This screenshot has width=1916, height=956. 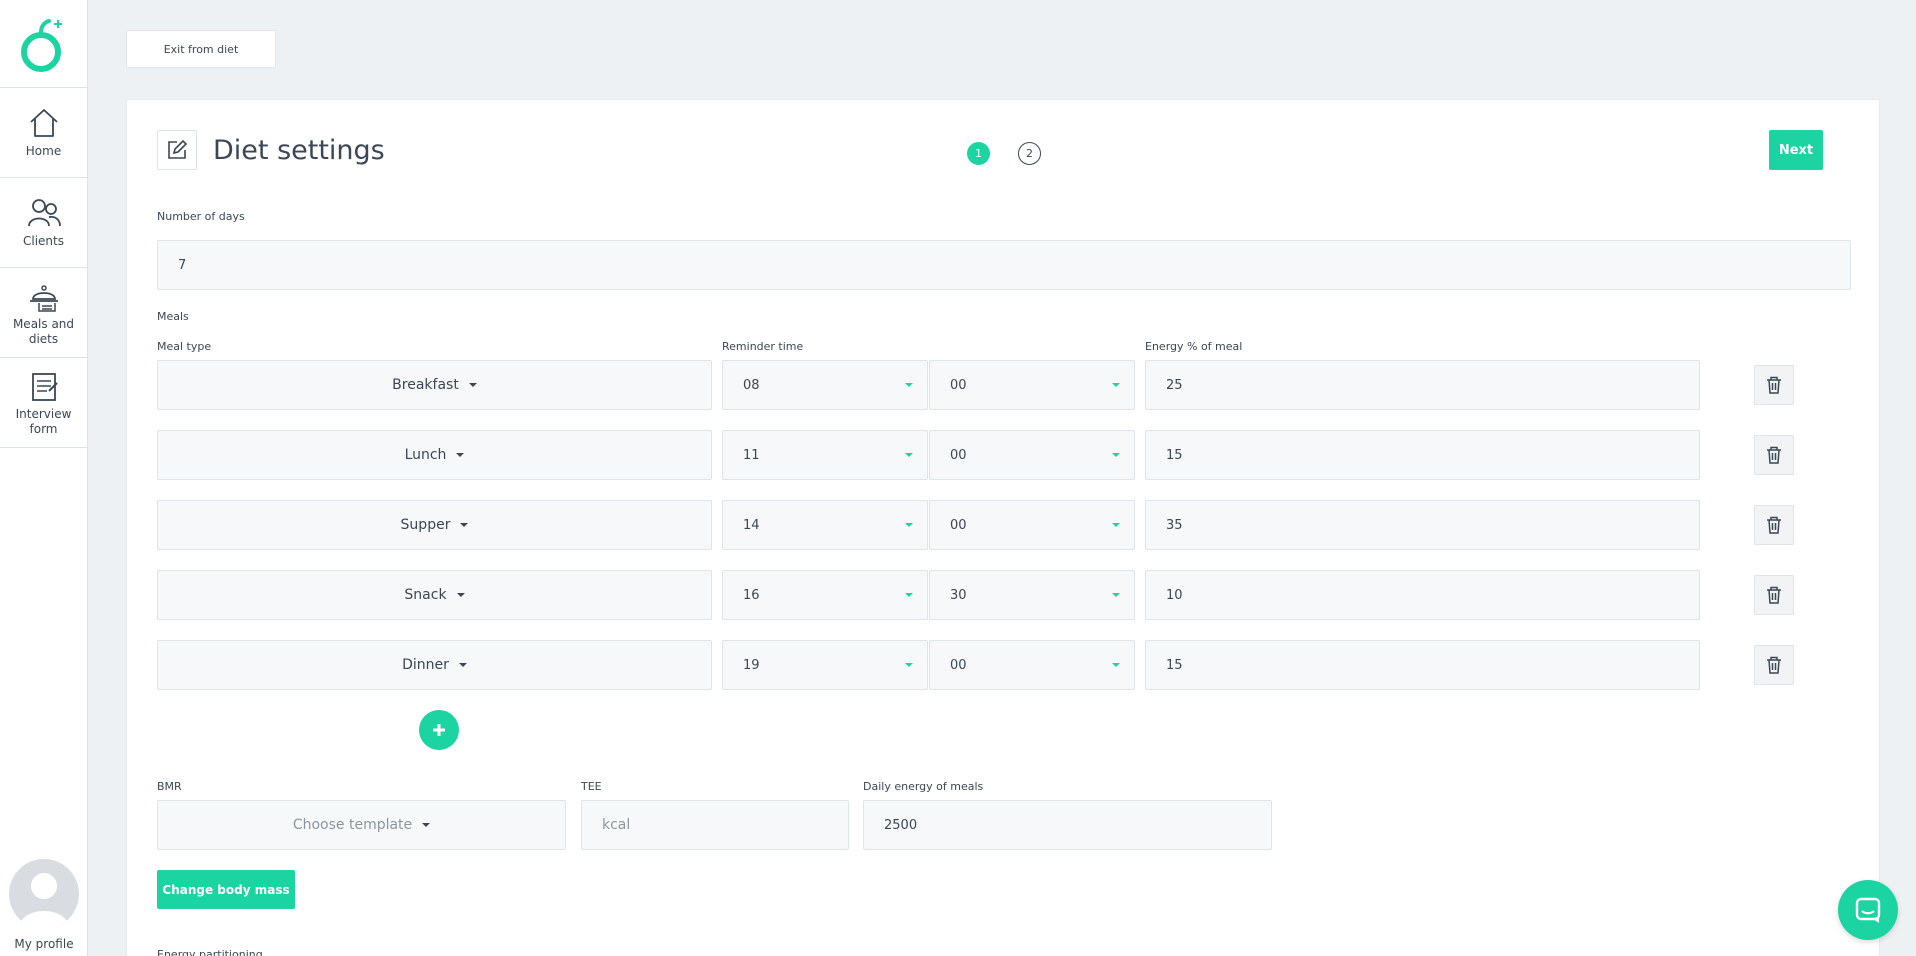 What do you see at coordinates (184, 346) in the screenshot?
I see `meal-type-header: Meal type` at bounding box center [184, 346].